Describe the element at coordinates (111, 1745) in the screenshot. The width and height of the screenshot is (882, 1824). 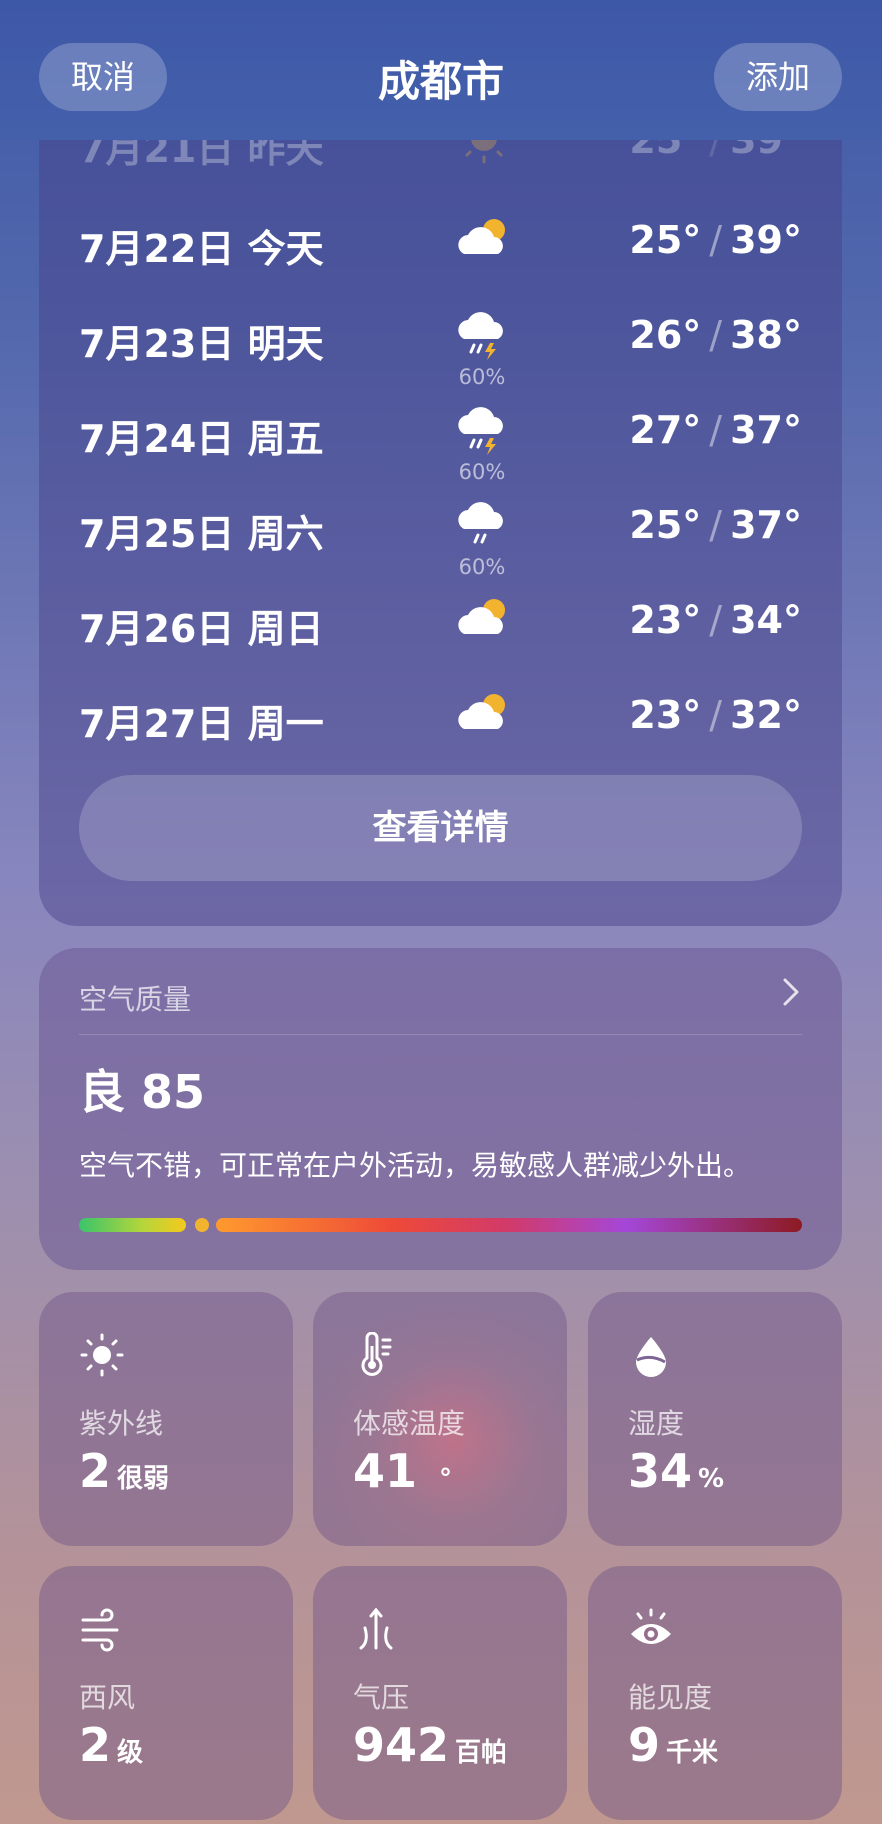
I see `tile-value: 2级` at that location.